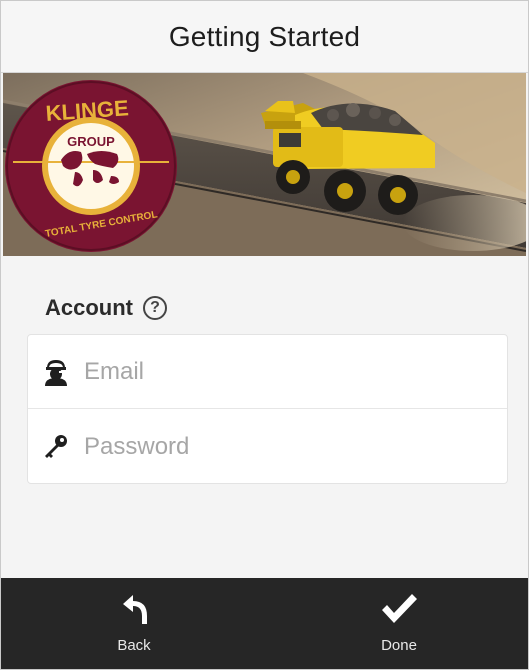 The height and width of the screenshot is (670, 529). What do you see at coordinates (295, 447) in the screenshot?
I see `password-field` at bounding box center [295, 447].